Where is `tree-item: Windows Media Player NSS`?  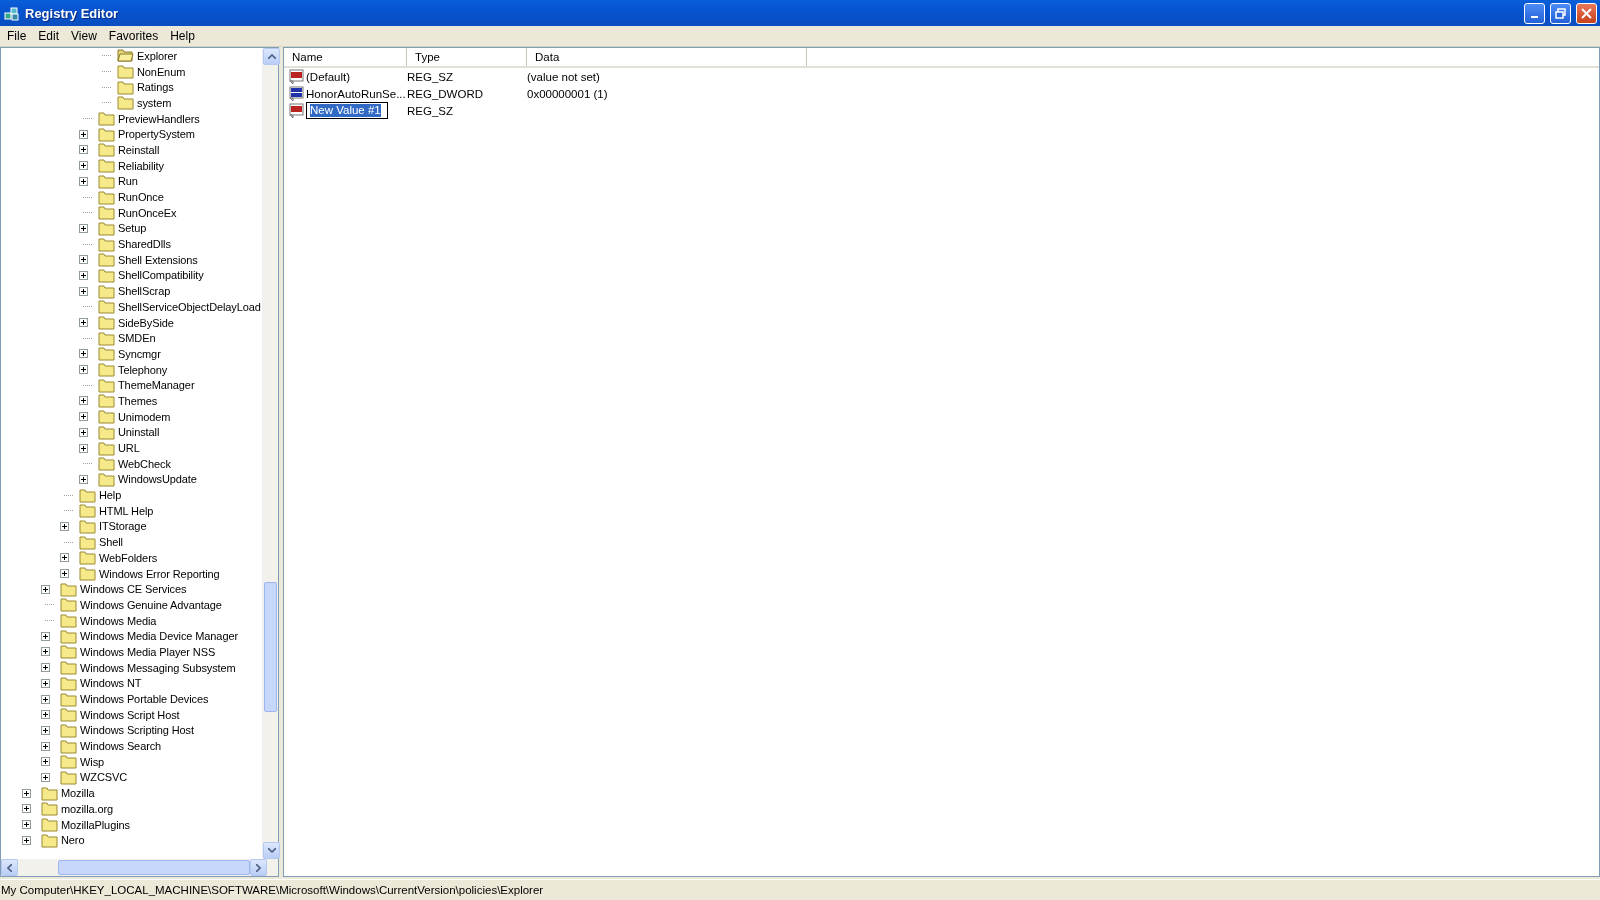
tree-item: Windows Media Player NSS is located at coordinates (148, 651).